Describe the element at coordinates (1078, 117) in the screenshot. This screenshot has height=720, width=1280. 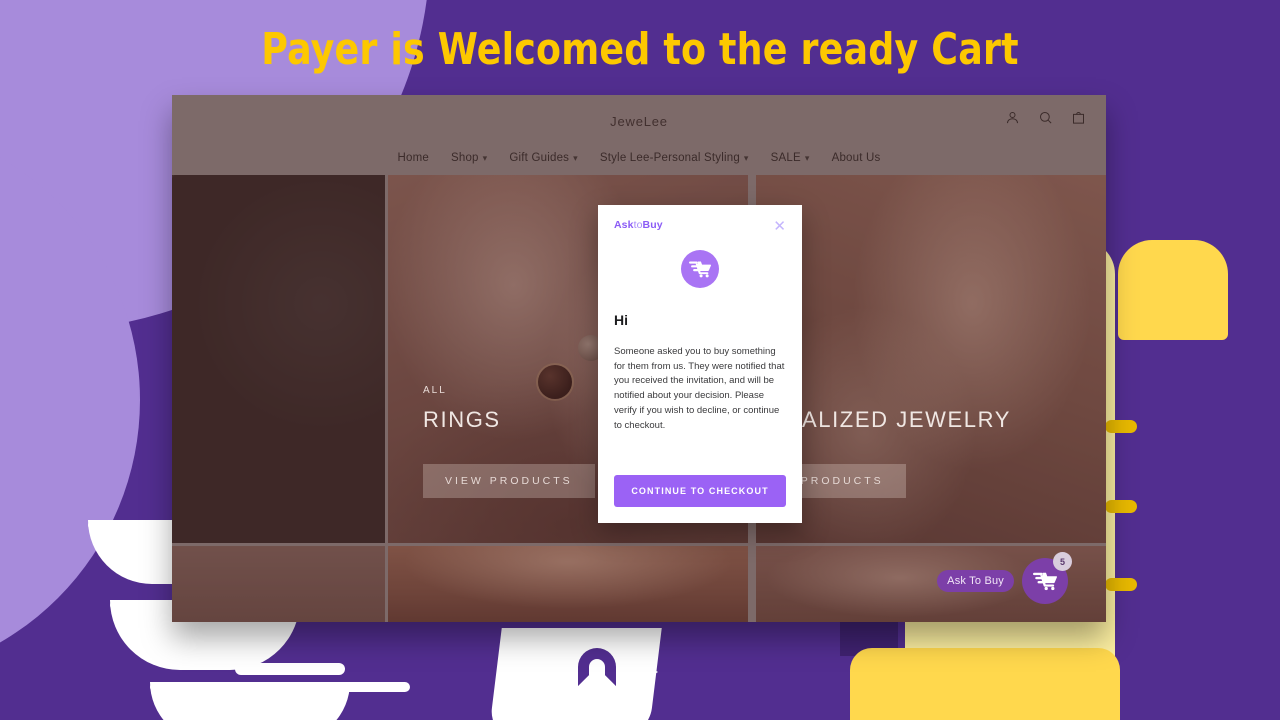
I see `bag-icon` at that location.